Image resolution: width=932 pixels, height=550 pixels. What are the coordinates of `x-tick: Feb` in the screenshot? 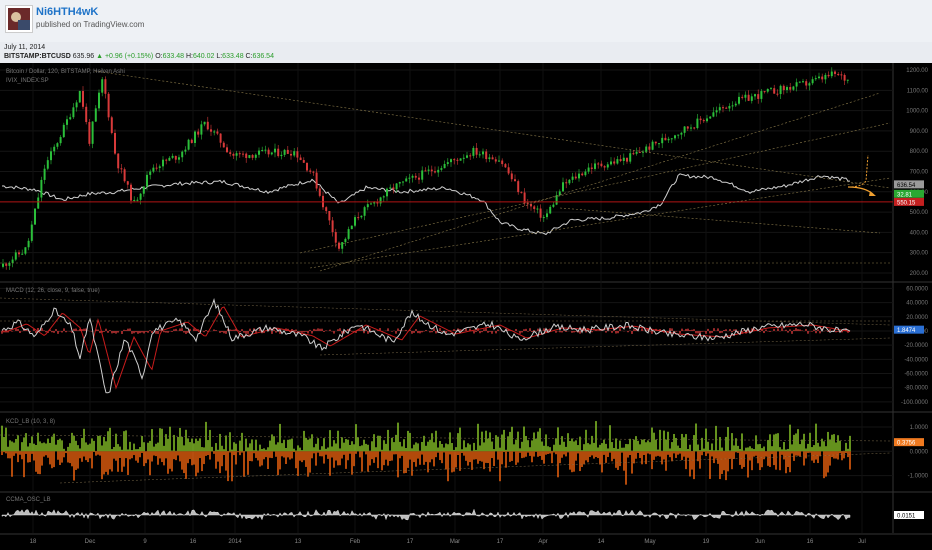 It's located at (355, 542).